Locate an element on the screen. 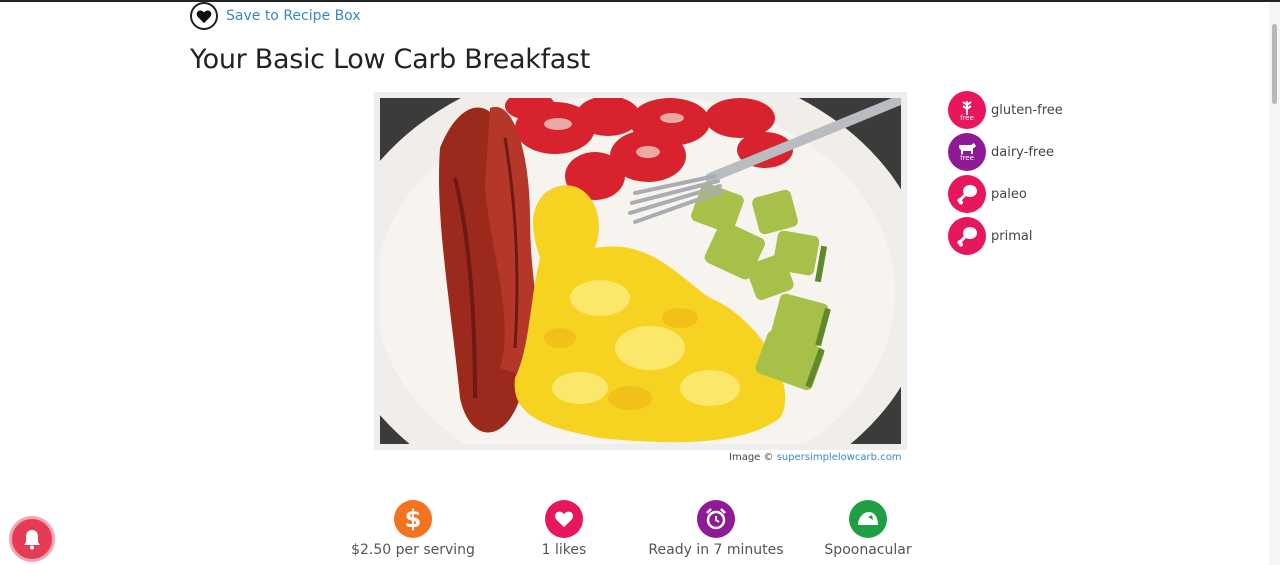  spoonacular-icon is located at coordinates (868, 519).